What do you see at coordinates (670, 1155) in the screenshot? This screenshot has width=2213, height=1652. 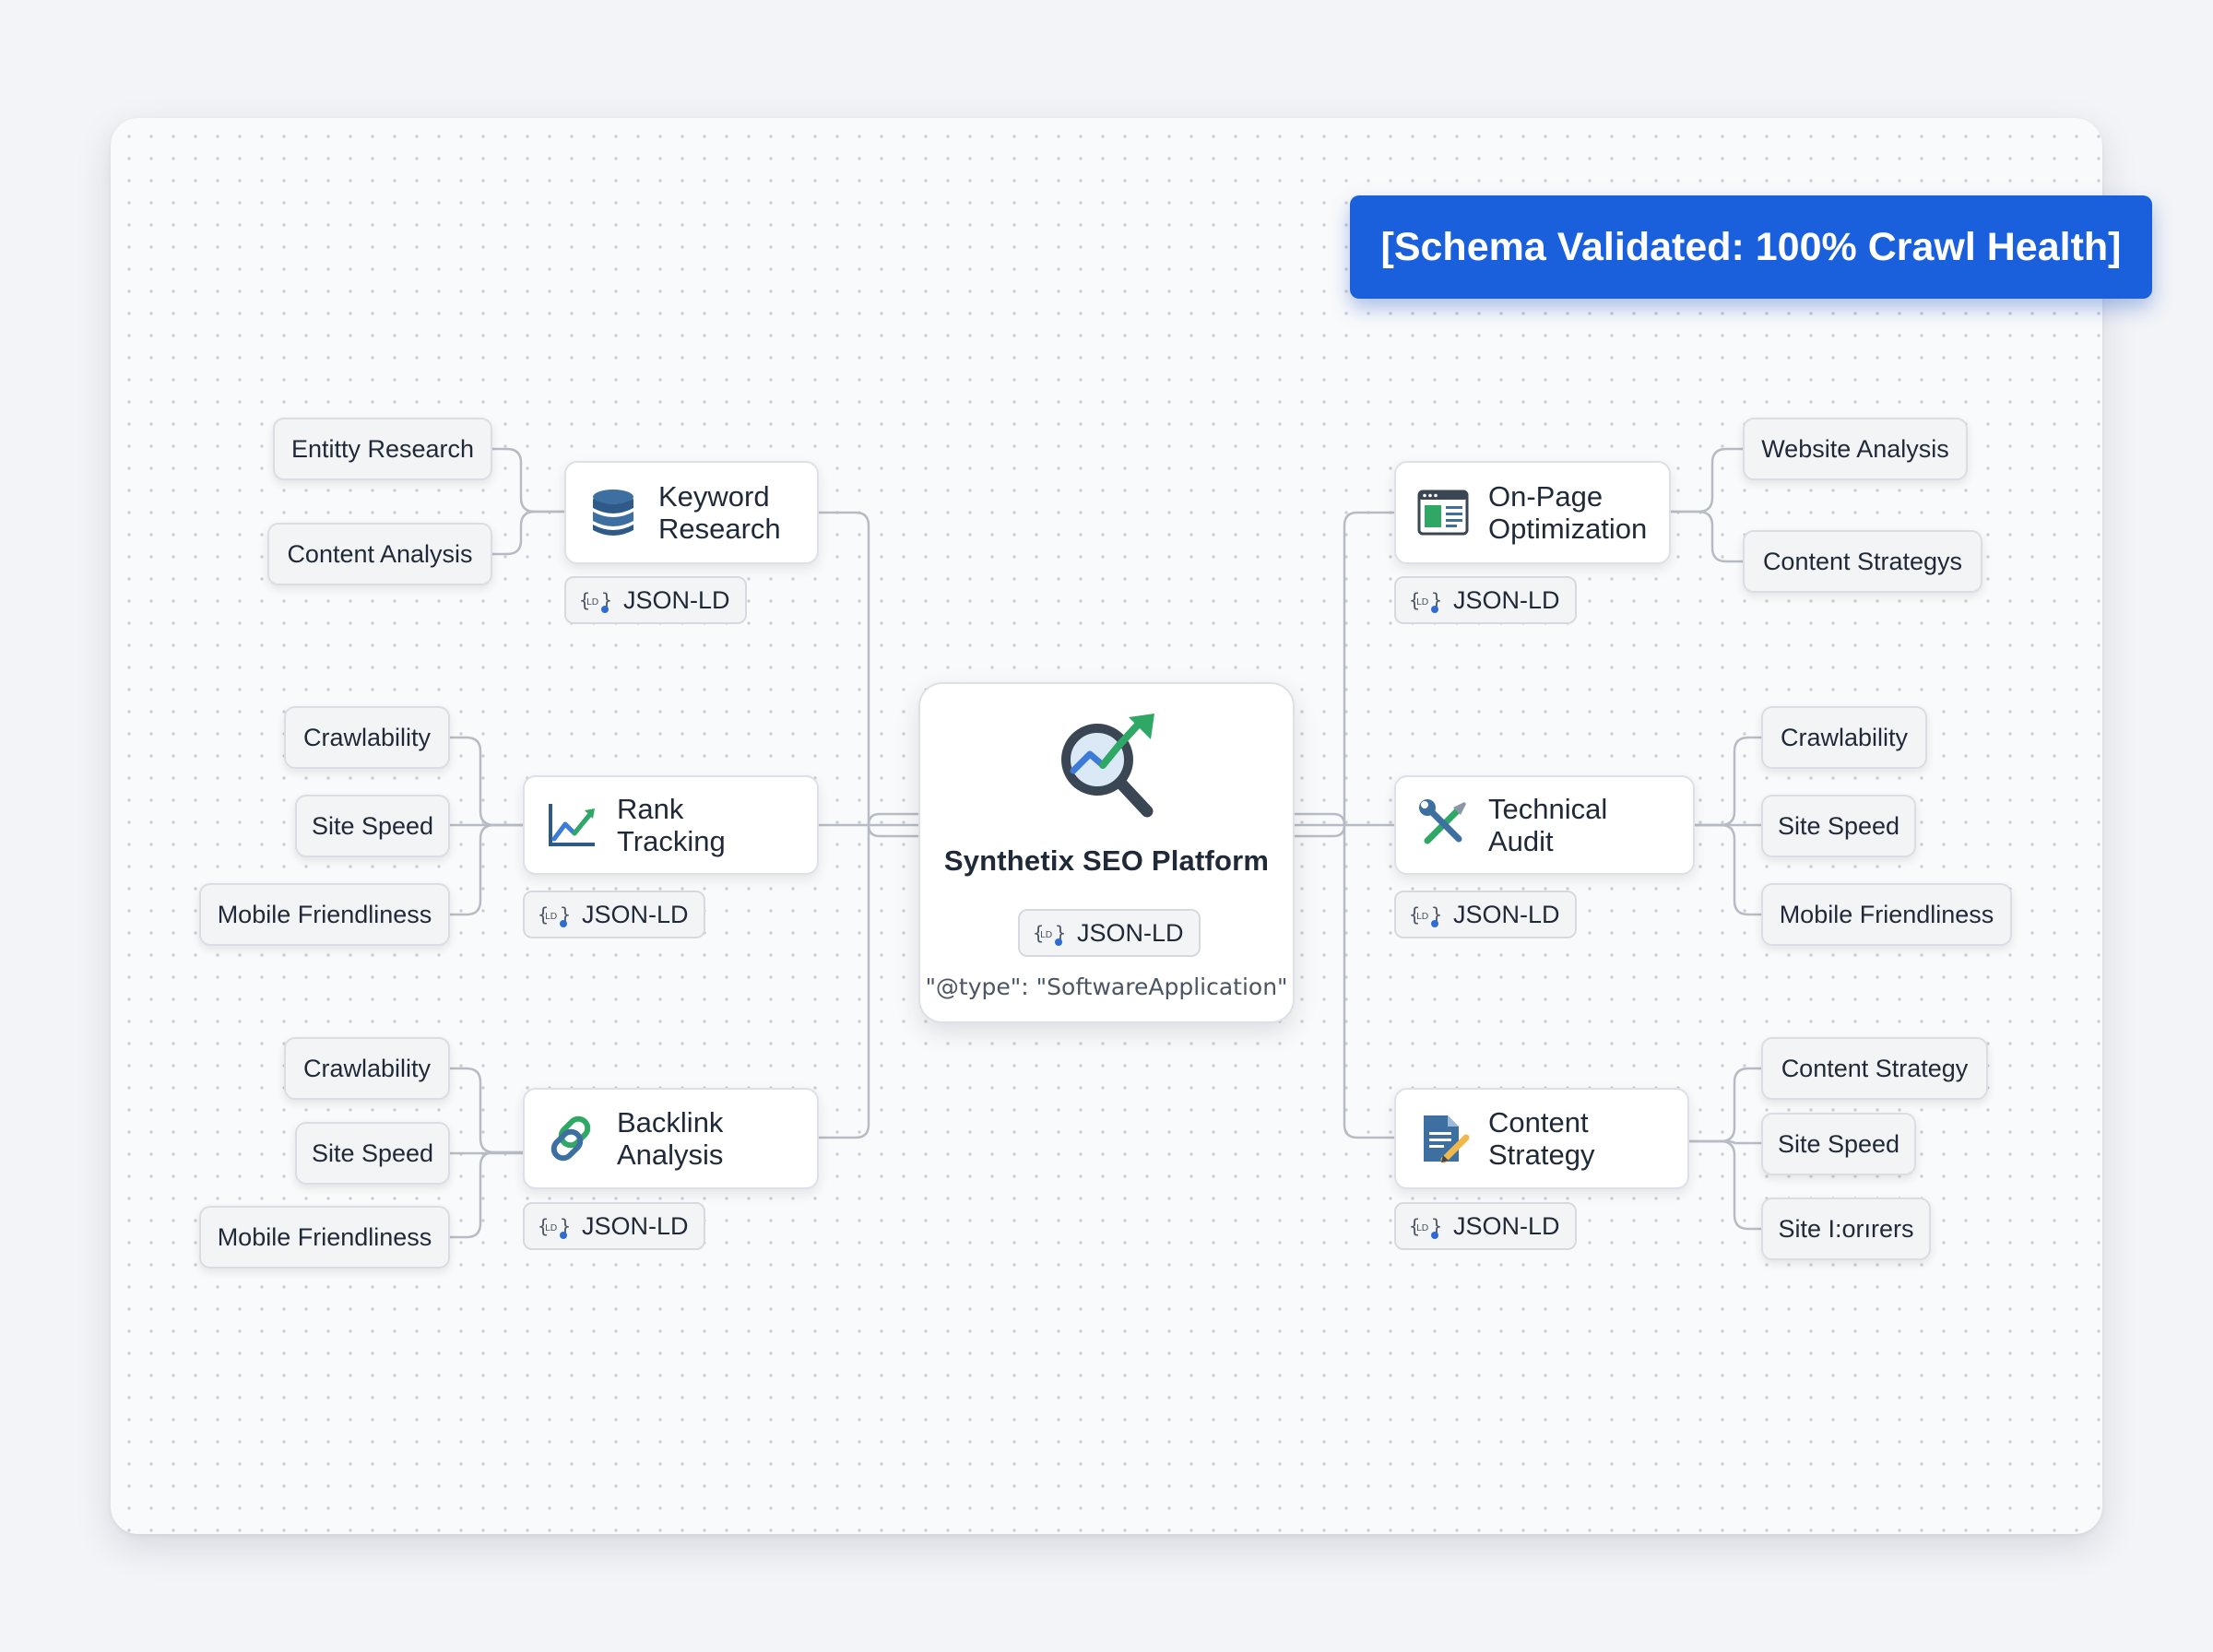 I see `label-line: Analysis` at bounding box center [670, 1155].